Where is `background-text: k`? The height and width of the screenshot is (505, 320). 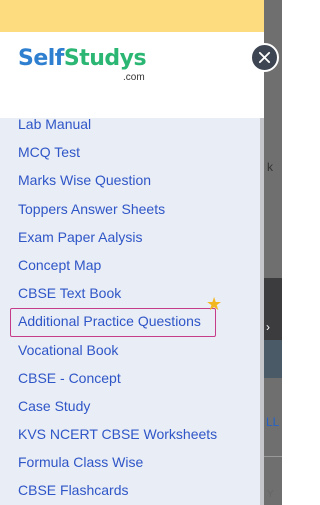 background-text: k is located at coordinates (270, 167).